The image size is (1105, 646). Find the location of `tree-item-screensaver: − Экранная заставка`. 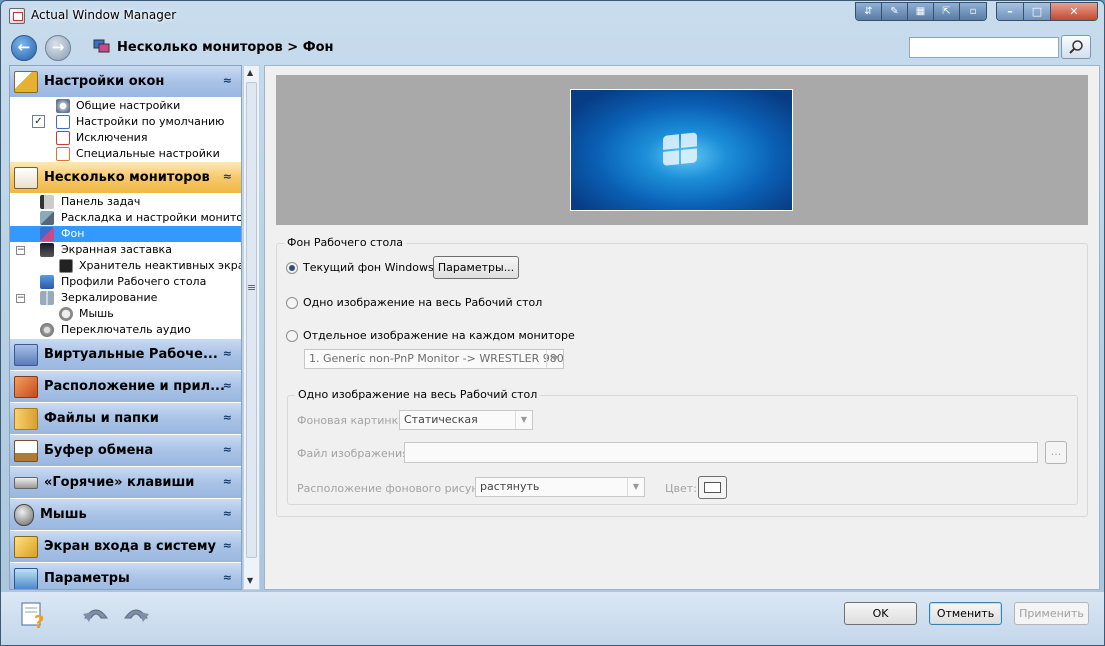

tree-item-screensaver: − Экранная заставка is located at coordinates (125, 250).